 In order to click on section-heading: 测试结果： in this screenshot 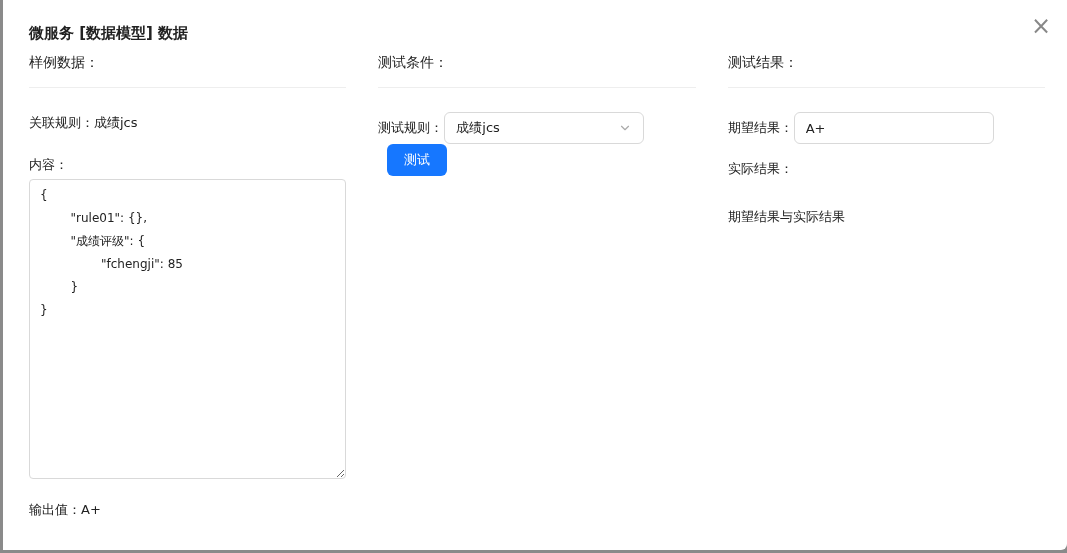, I will do `click(762, 62)`.